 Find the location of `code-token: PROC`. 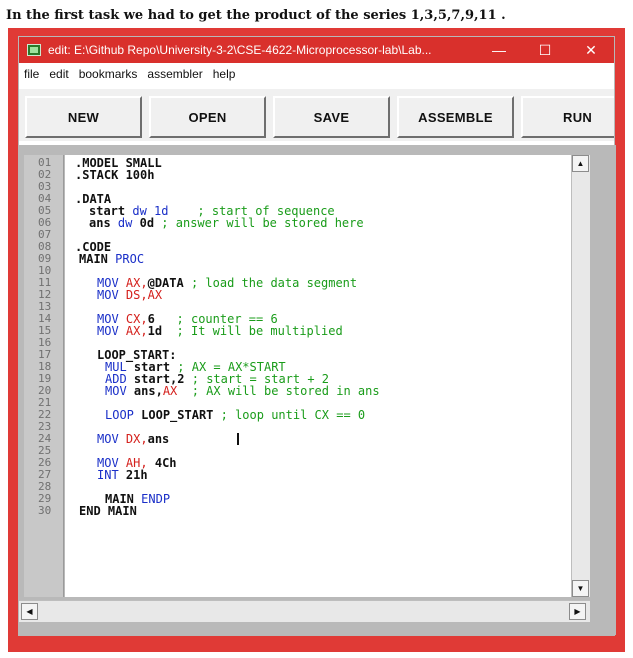

code-token: PROC is located at coordinates (130, 259).